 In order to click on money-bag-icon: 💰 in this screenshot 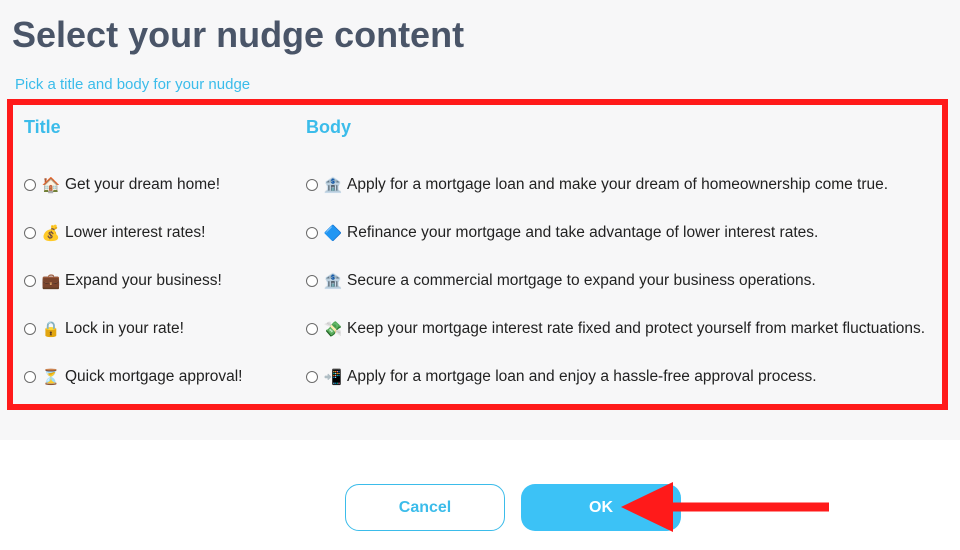, I will do `click(51, 233)`.